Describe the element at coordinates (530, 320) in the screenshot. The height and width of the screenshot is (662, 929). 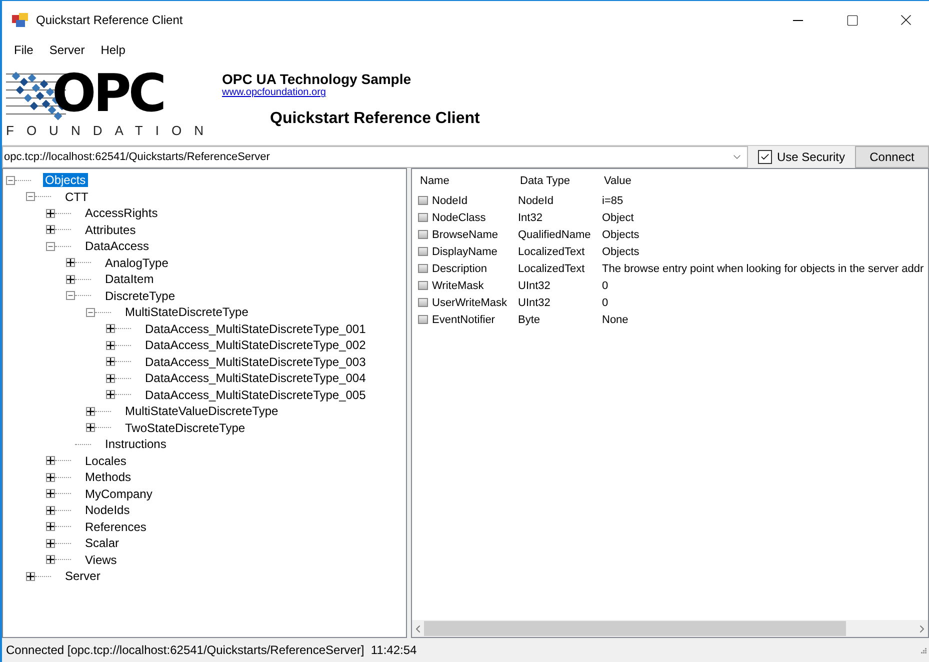
I see `table-cell-text: Byte` at that location.